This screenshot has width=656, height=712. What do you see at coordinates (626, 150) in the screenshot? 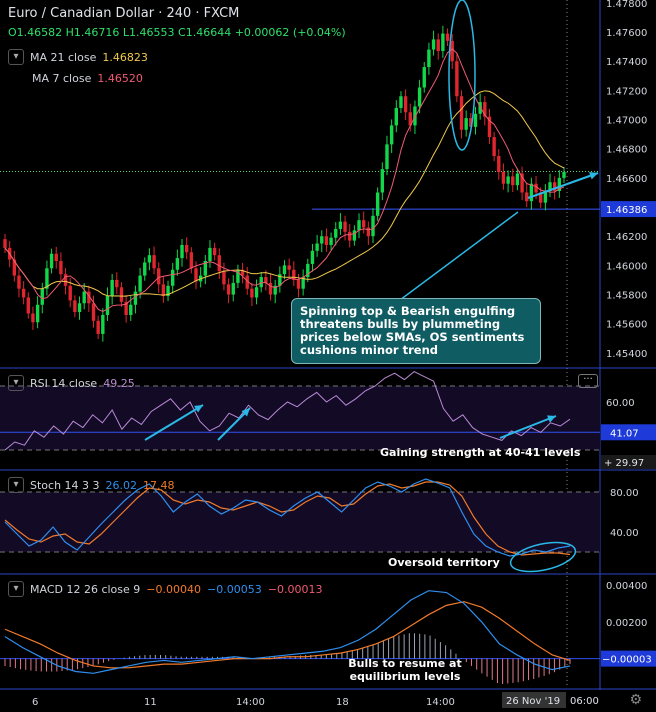
I see `price-axis-label: 1.46800` at bounding box center [626, 150].